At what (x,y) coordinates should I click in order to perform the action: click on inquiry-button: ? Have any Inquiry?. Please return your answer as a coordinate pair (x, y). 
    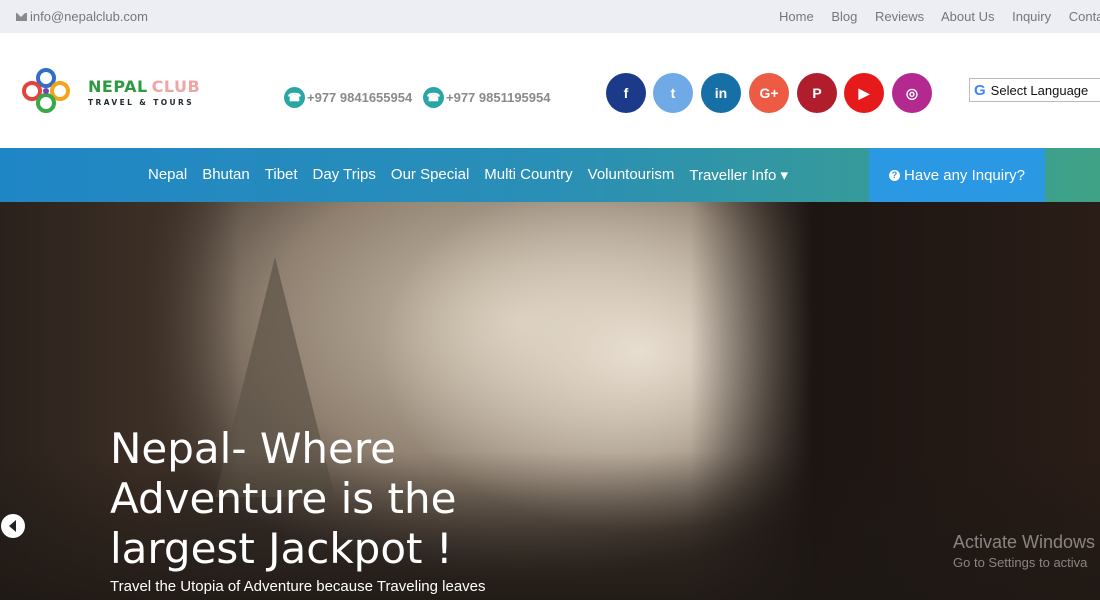
    Looking at the image, I should click on (957, 175).